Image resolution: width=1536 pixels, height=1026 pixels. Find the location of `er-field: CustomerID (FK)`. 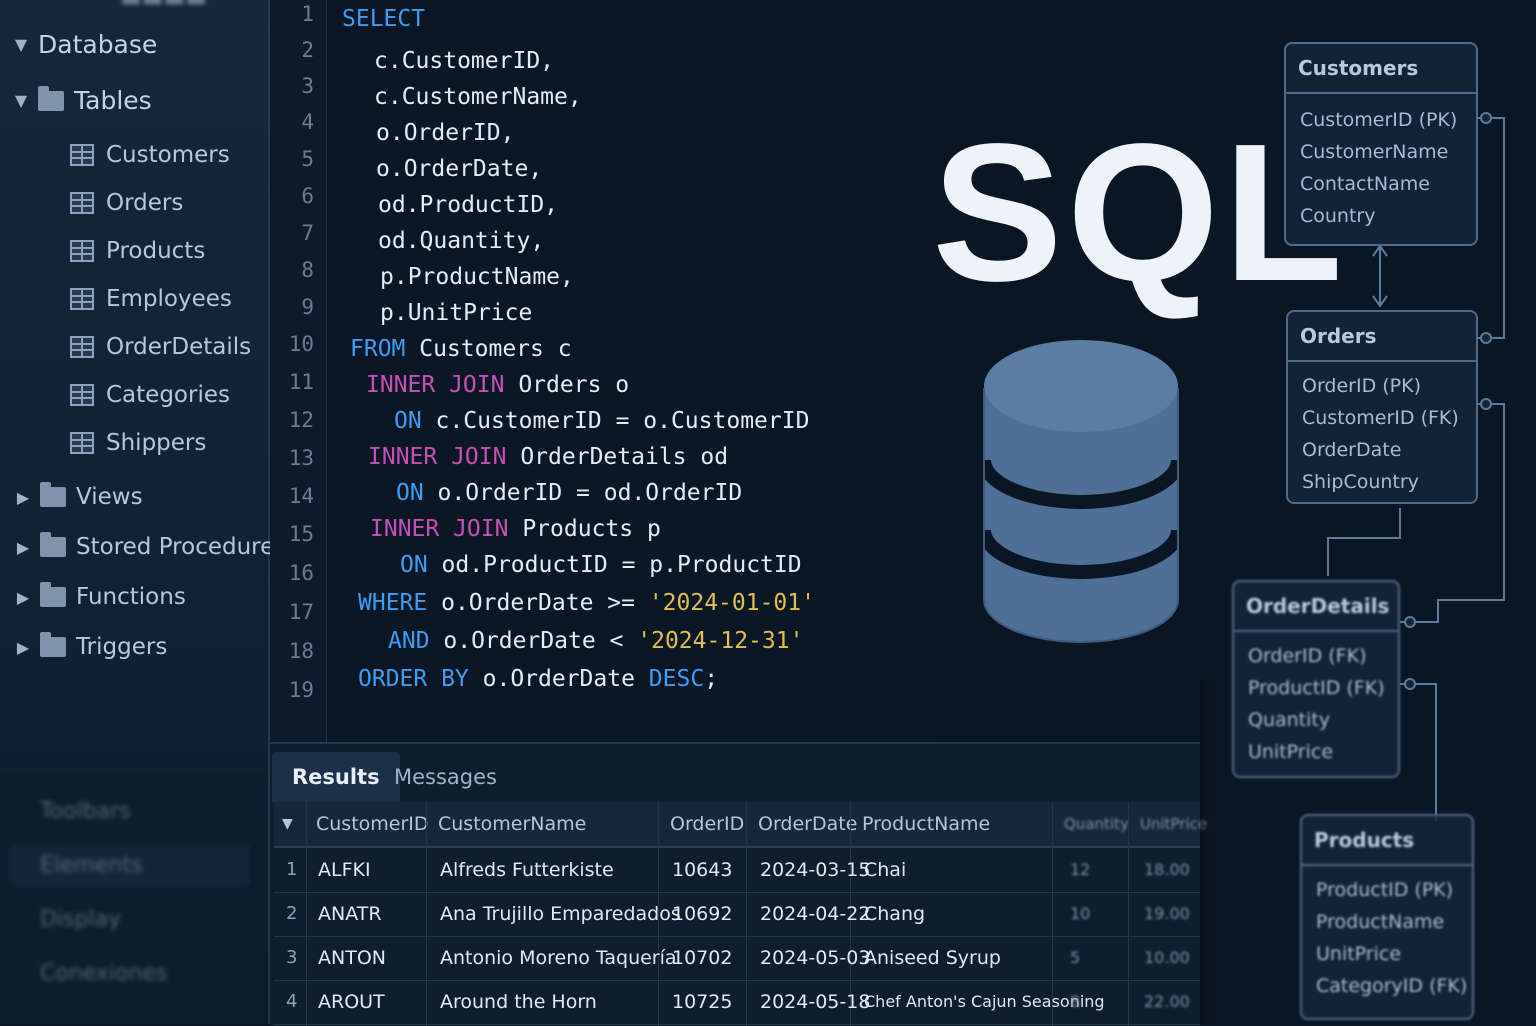

er-field: CustomerID (FK) is located at coordinates (1380, 418).